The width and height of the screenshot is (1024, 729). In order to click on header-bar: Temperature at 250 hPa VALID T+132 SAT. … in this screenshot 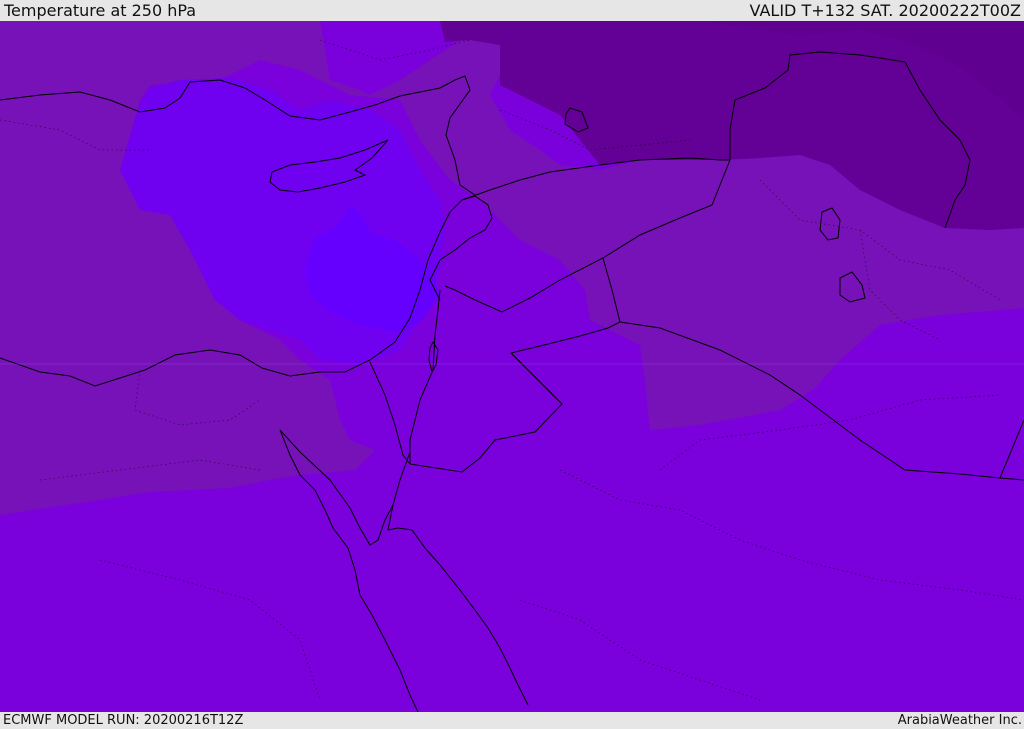, I will do `click(512, 10)`.